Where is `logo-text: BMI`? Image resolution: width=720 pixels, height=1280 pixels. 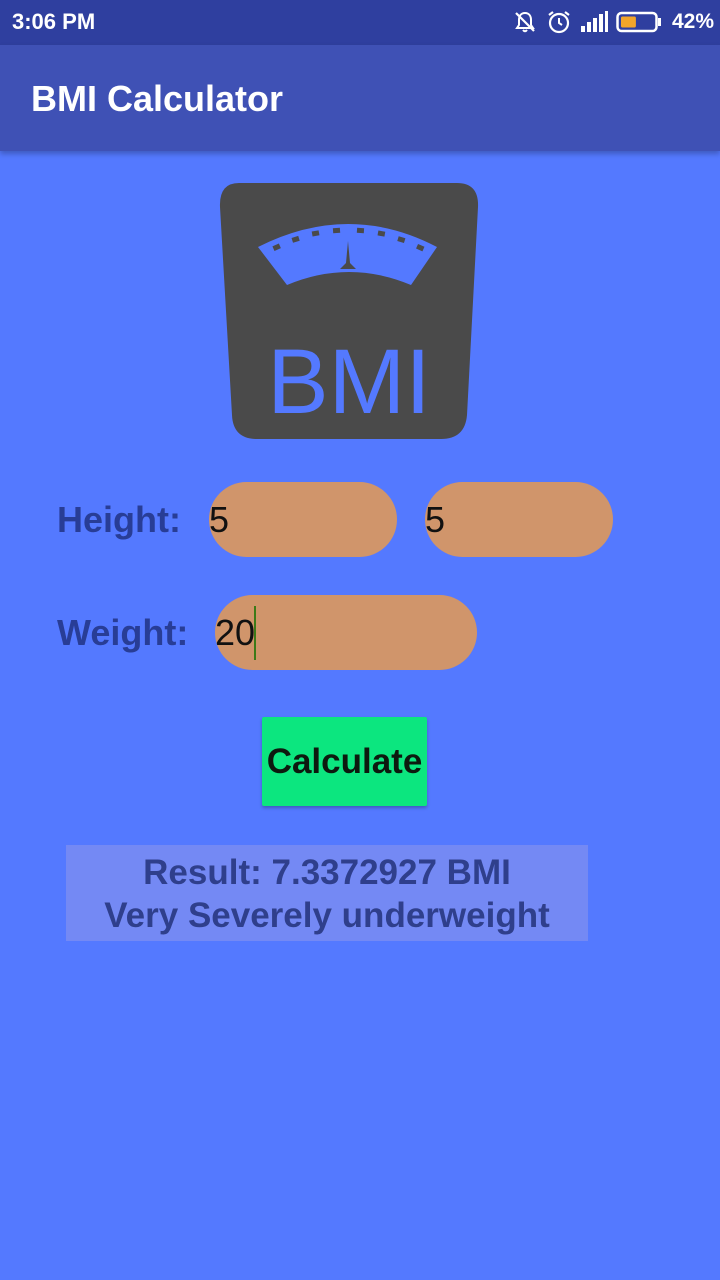 logo-text: BMI is located at coordinates (349, 382).